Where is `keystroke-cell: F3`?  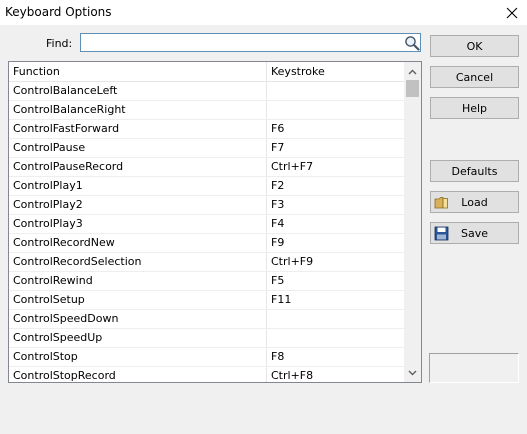 keystroke-cell: F3 is located at coordinates (336, 205).